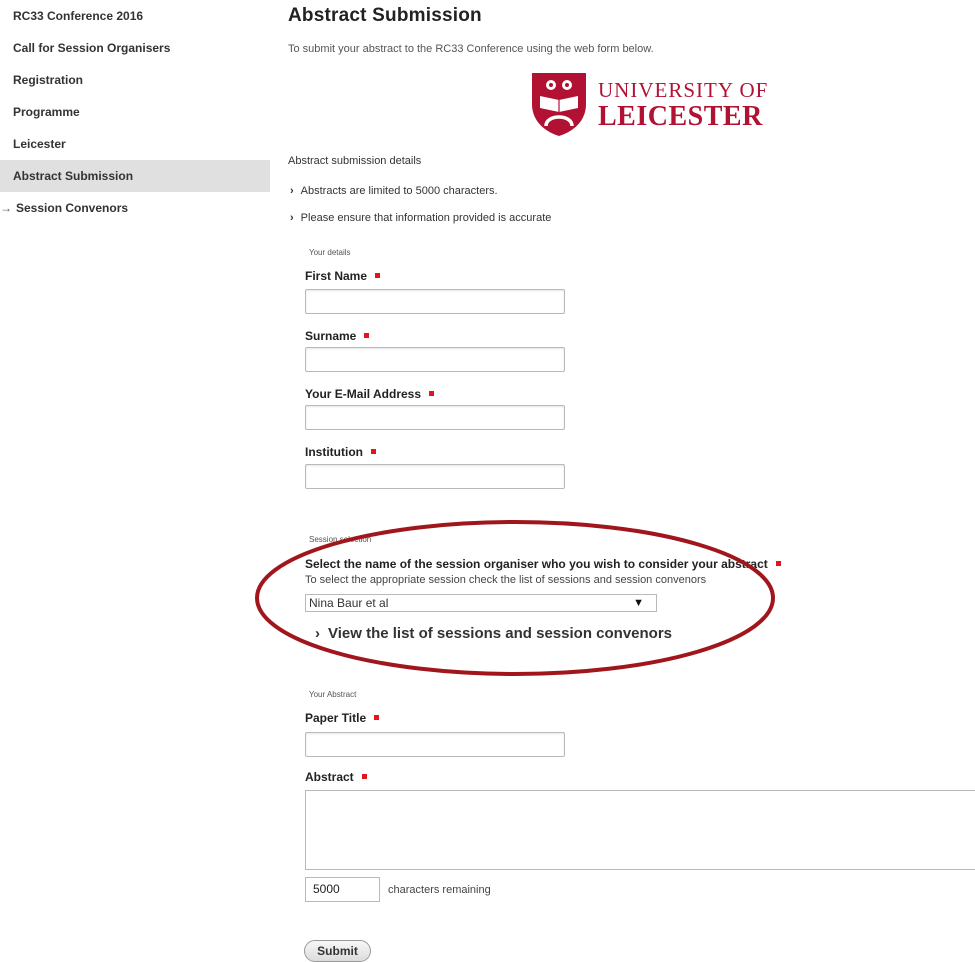  Describe the element at coordinates (6, 208) in the screenshot. I see `arrow-right-icon: →` at that location.